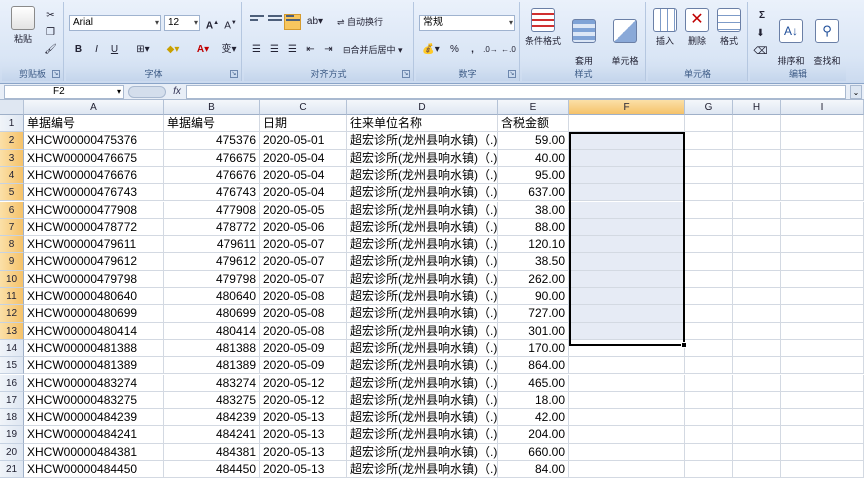 The image size is (864, 486). I want to click on conditional-format-button: 条件格式, so click(543, 27).